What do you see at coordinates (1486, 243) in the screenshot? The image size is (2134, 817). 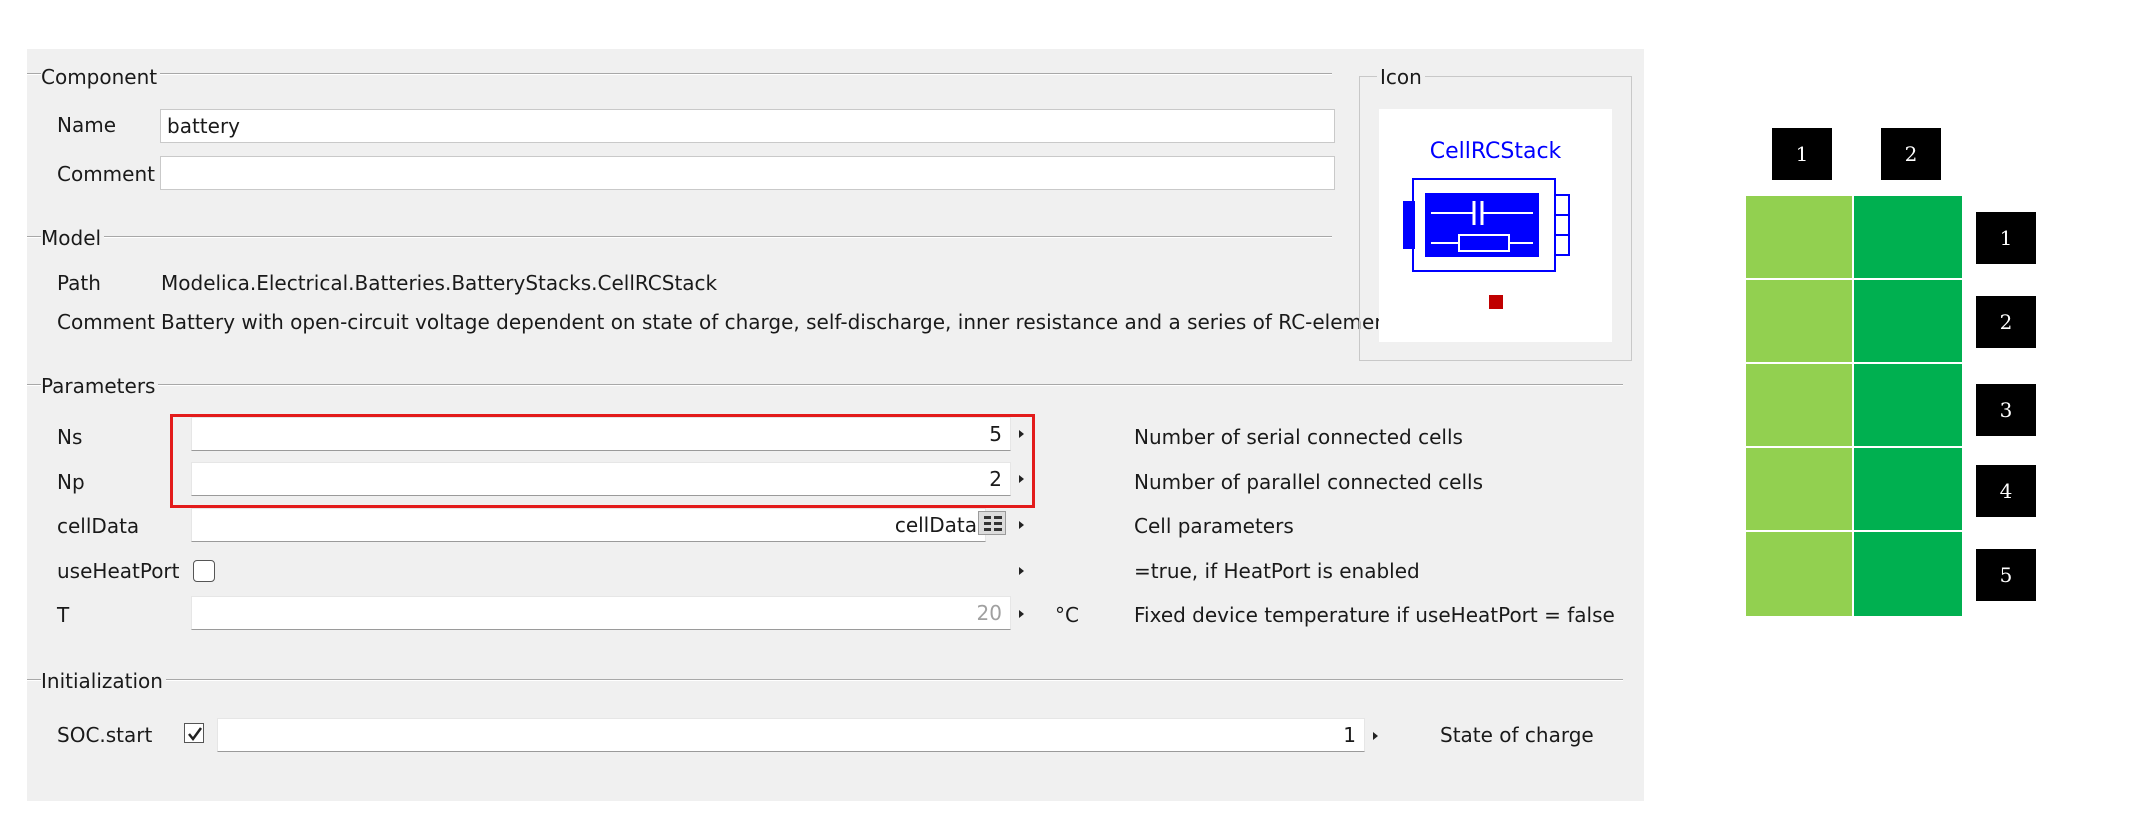 I see `battery-stack-icon` at bounding box center [1486, 243].